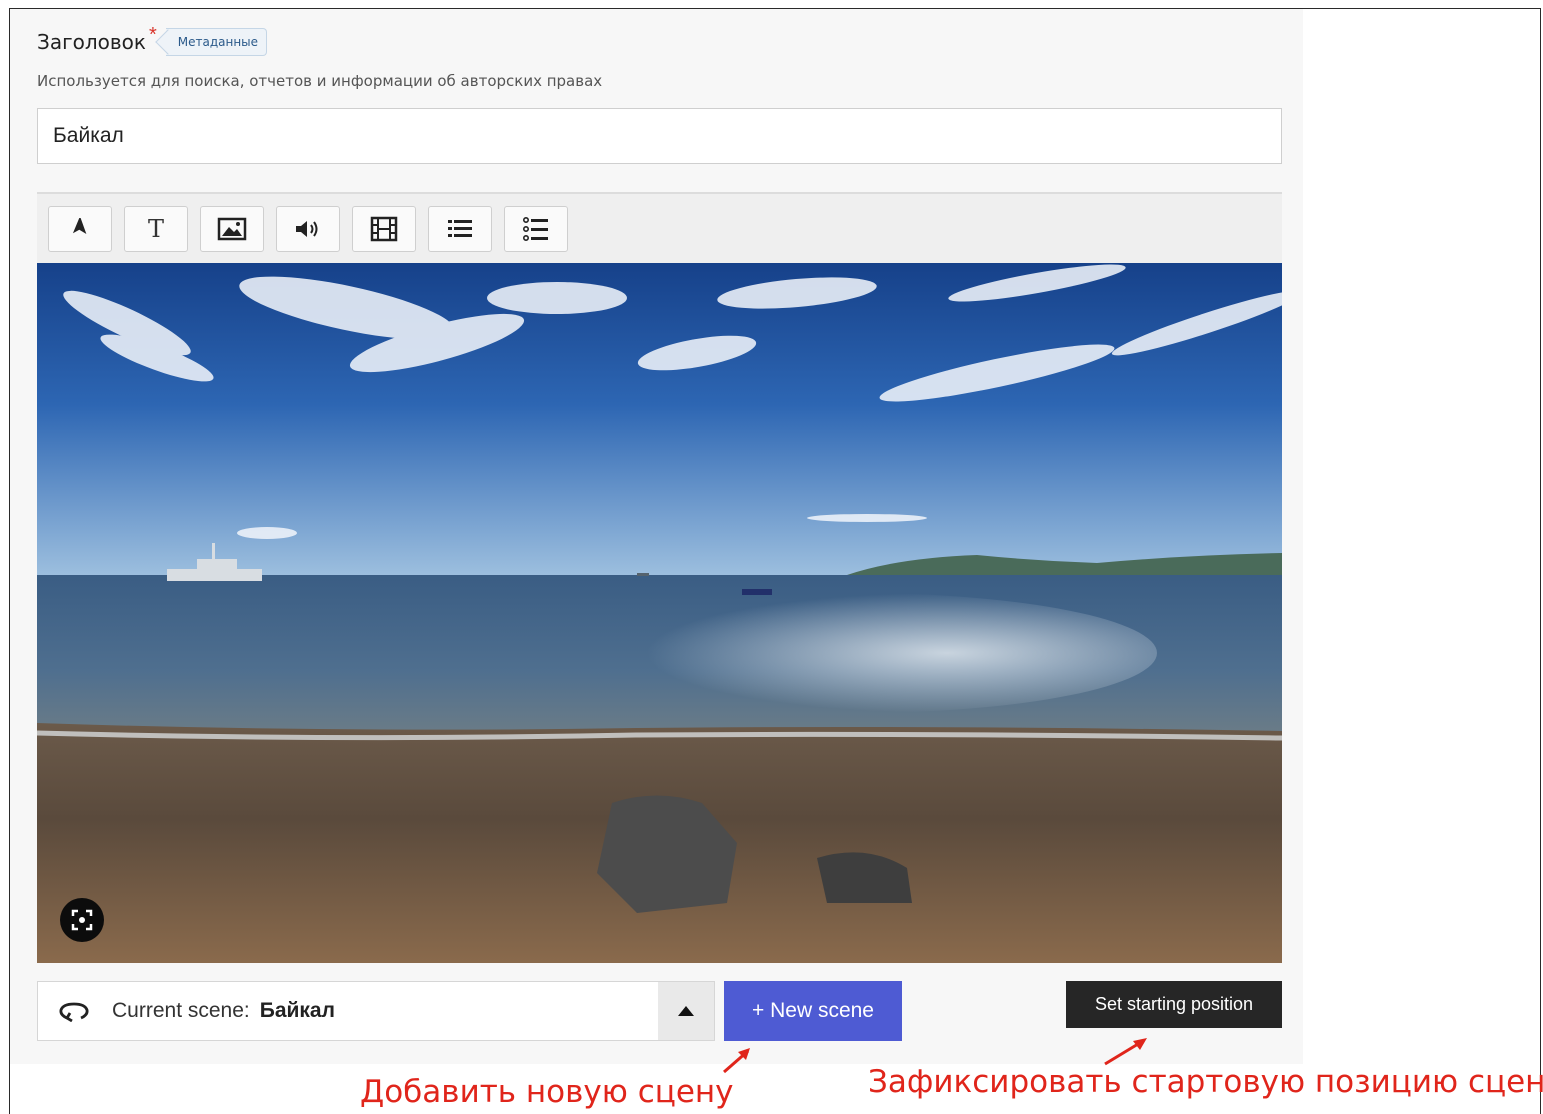  I want to click on annotation-arrow-new-scene, so click(736, 1061).